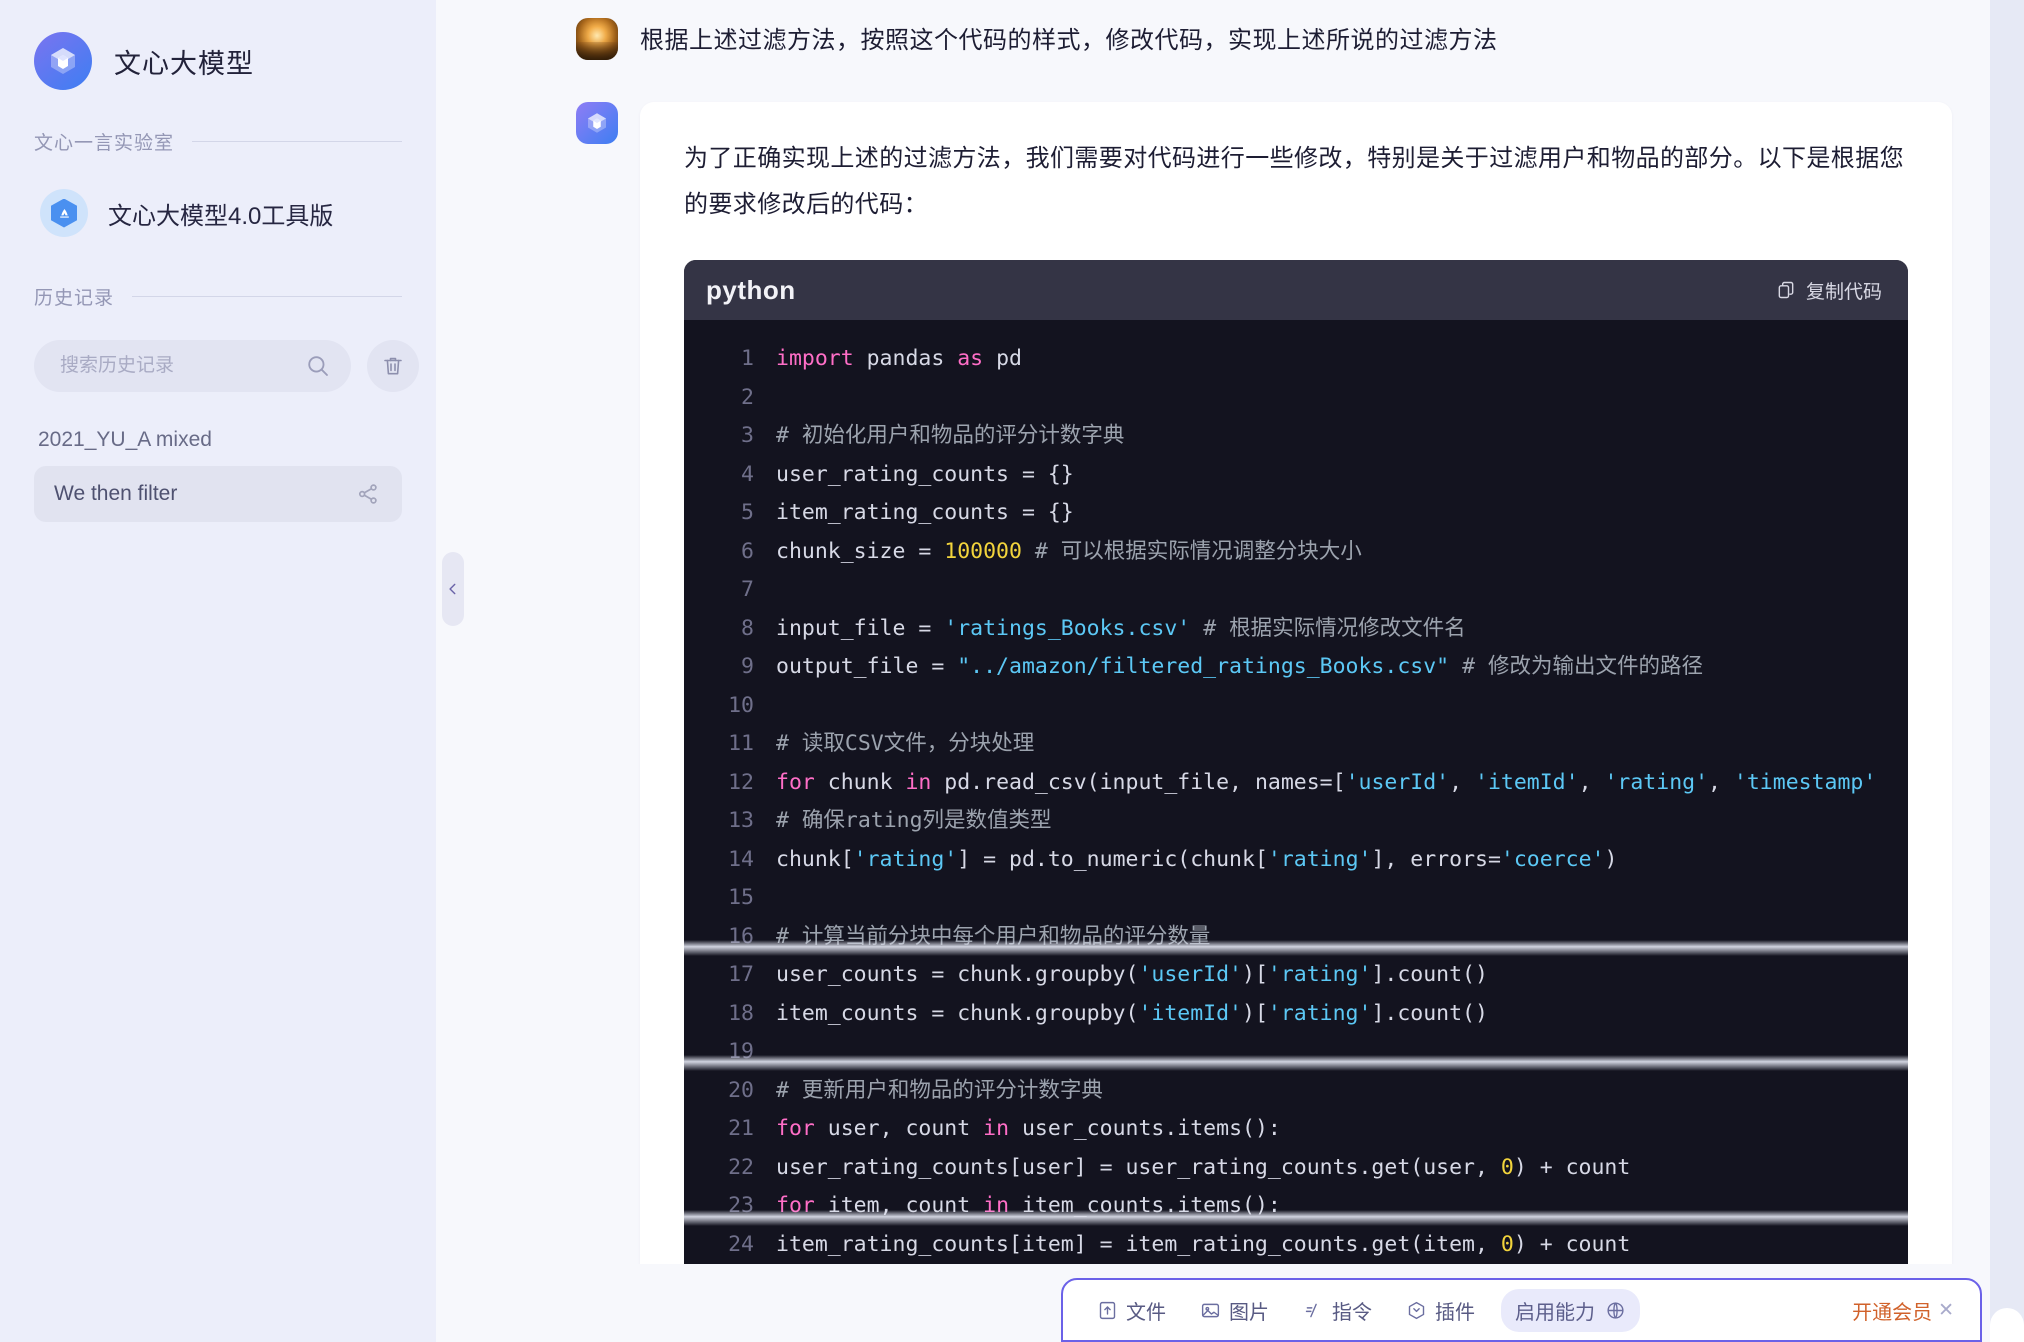 This screenshot has height=1342, width=2024. I want to click on rail-cap, so click(2007, 1325).